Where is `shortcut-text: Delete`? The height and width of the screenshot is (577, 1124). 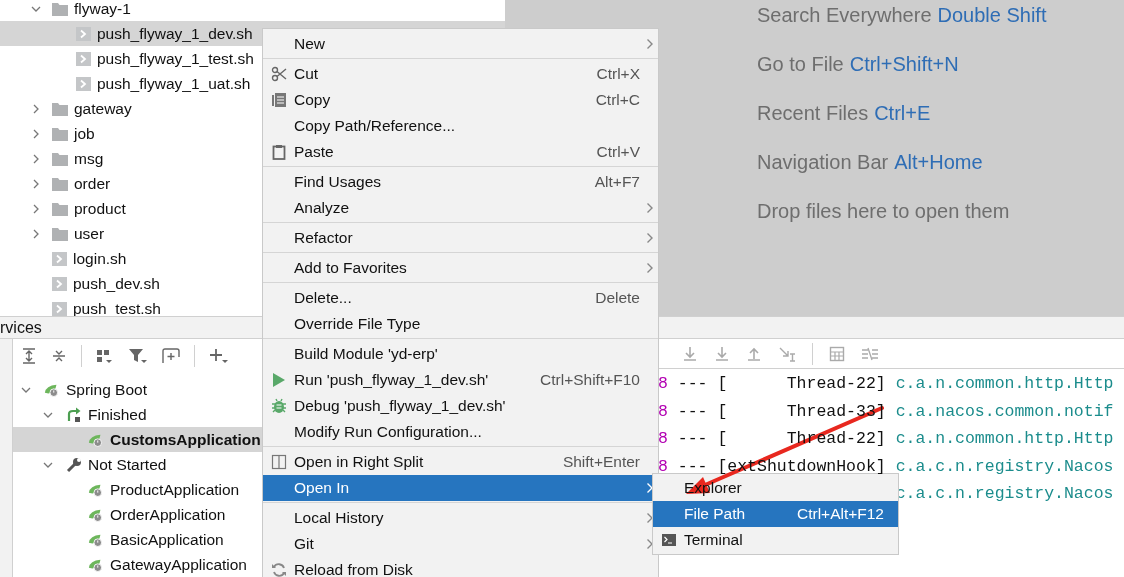 shortcut-text: Delete is located at coordinates (617, 297).